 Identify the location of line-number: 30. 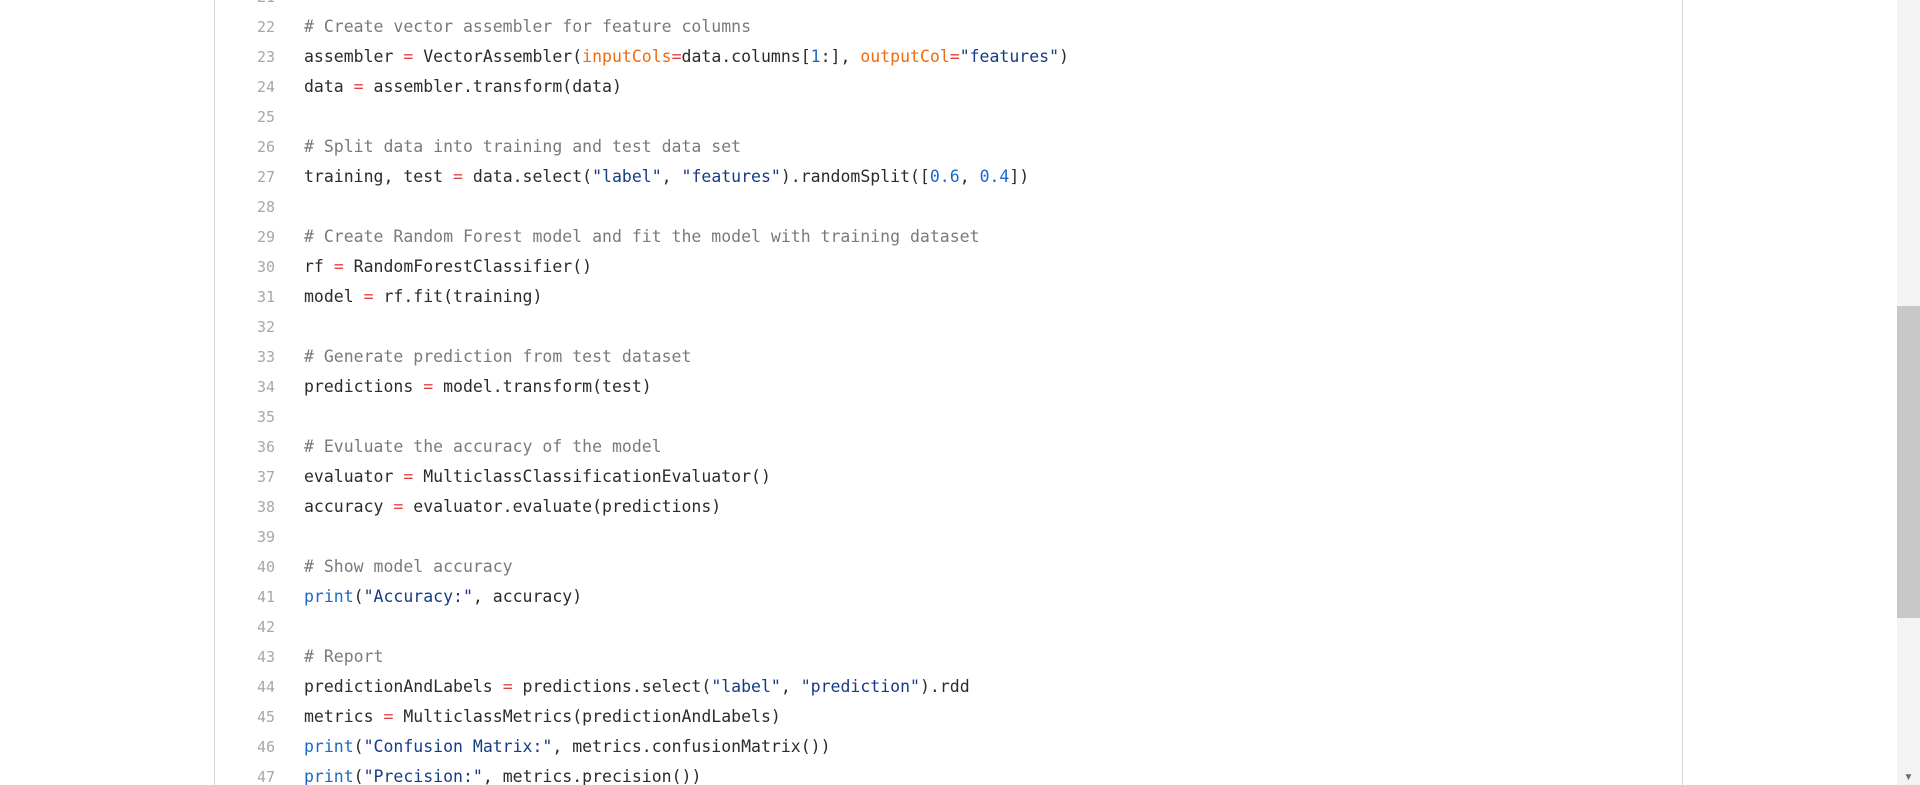
(265, 267).